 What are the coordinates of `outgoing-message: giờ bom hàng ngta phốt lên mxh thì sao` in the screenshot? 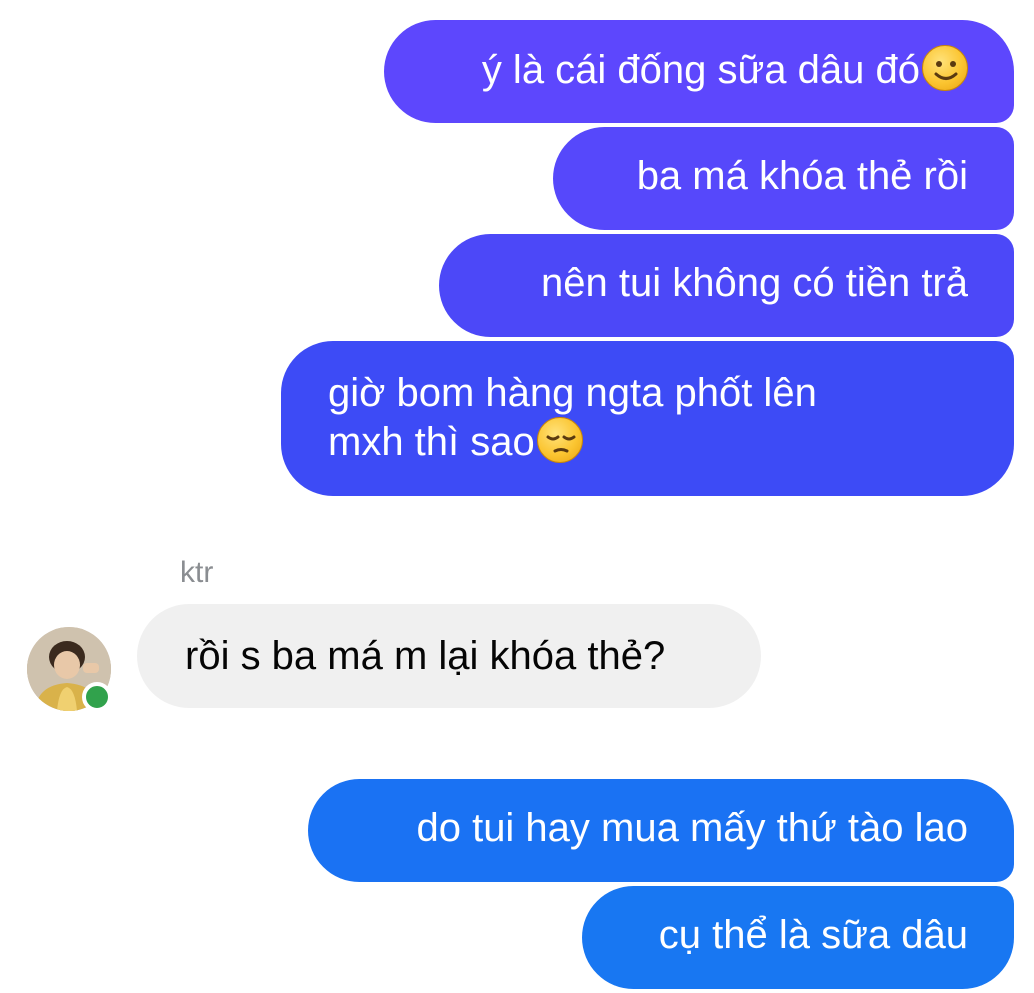 It's located at (647, 418).